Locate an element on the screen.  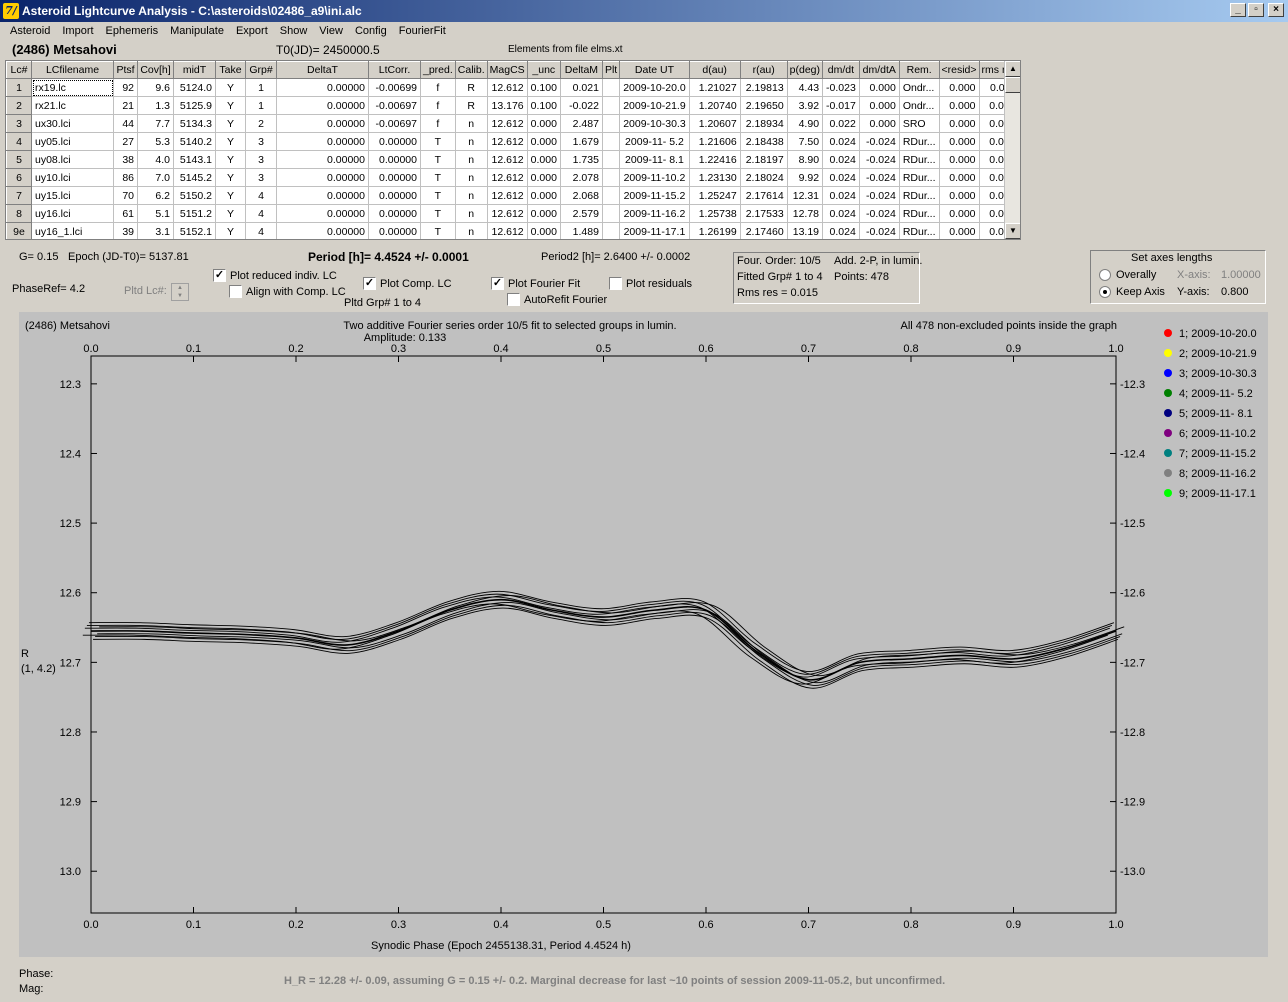
menu-view: View is located at coordinates (331, 32).